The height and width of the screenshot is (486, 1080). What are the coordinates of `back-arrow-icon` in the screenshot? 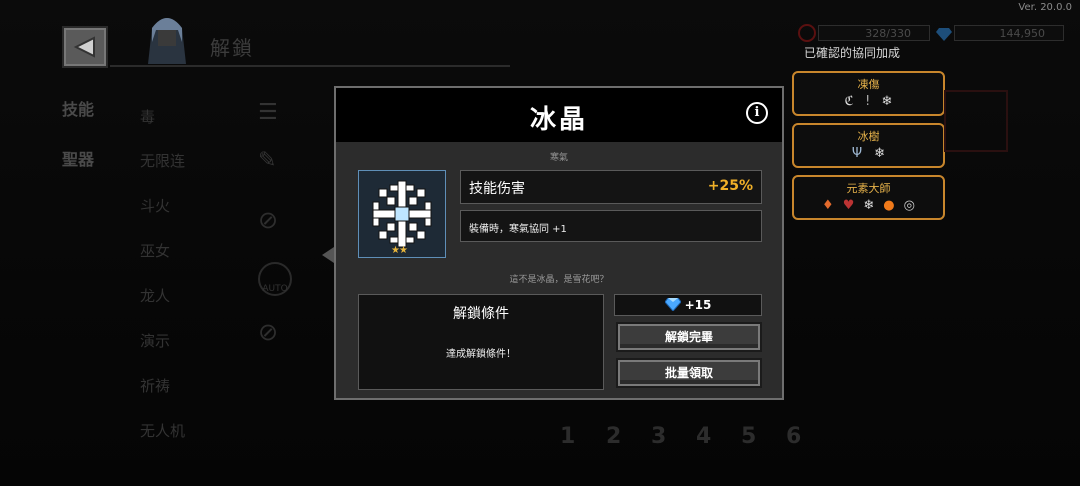 It's located at (84, 47).